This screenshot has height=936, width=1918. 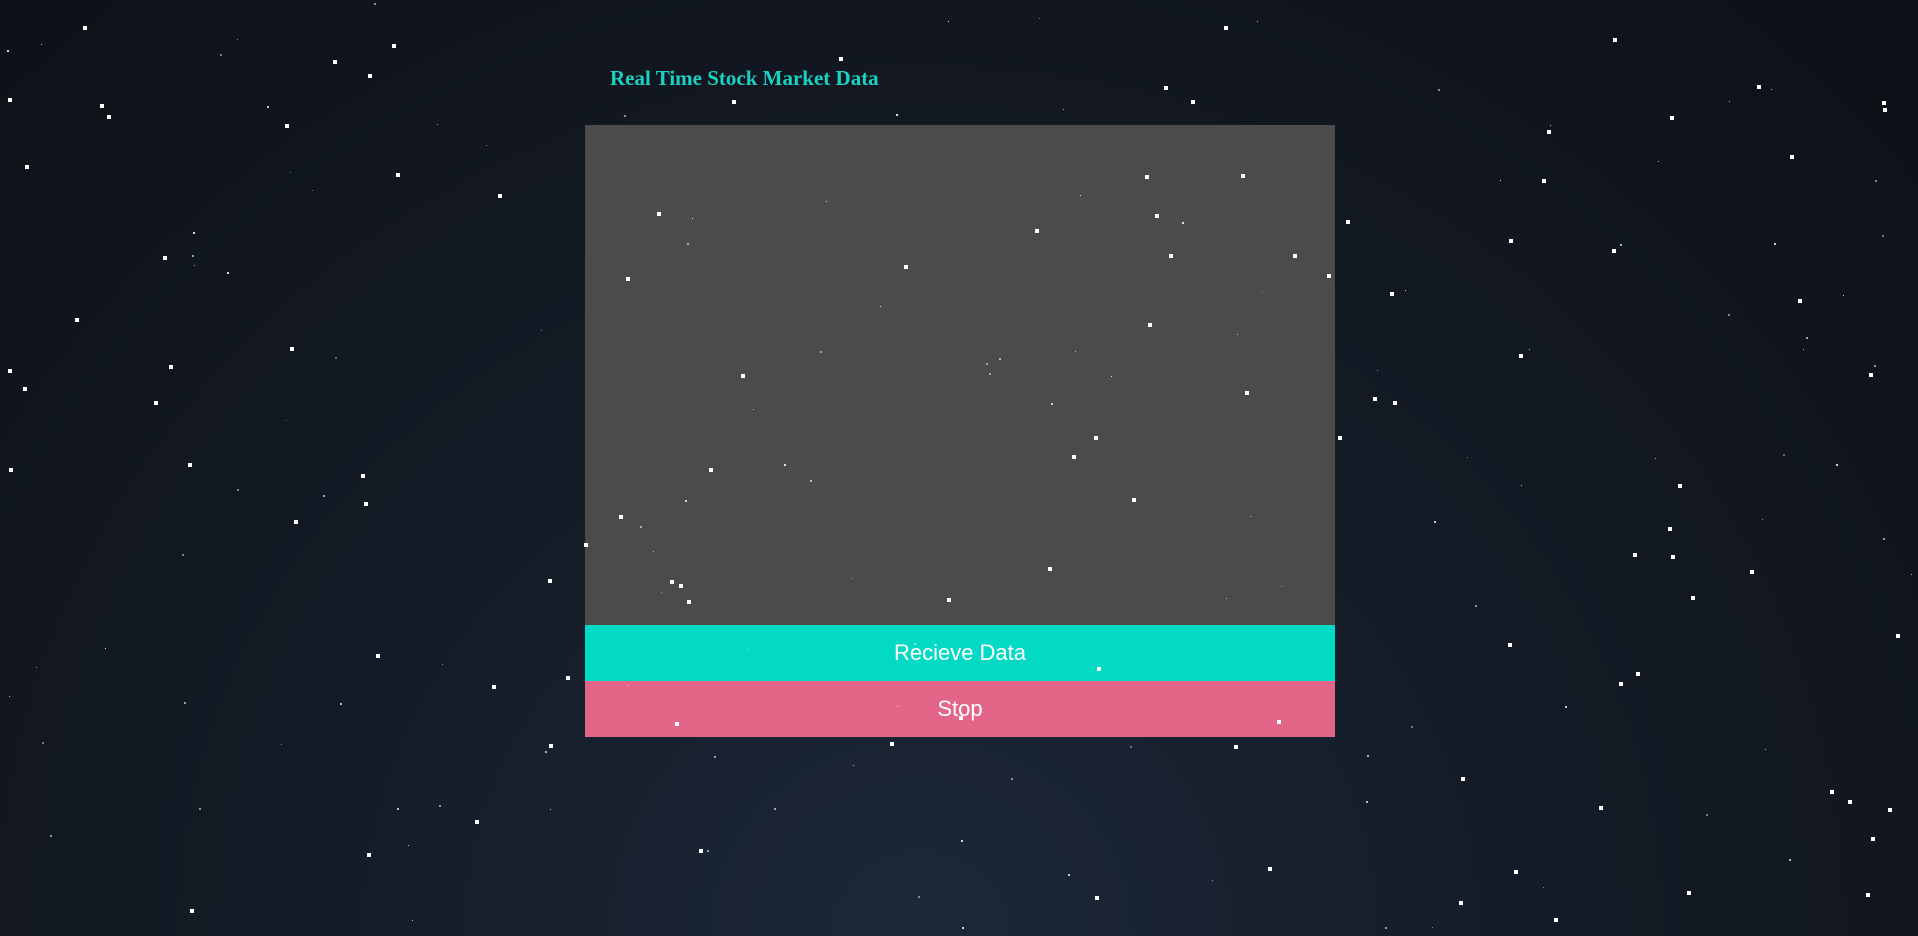 I want to click on stop-button: Stop, so click(x=960, y=709).